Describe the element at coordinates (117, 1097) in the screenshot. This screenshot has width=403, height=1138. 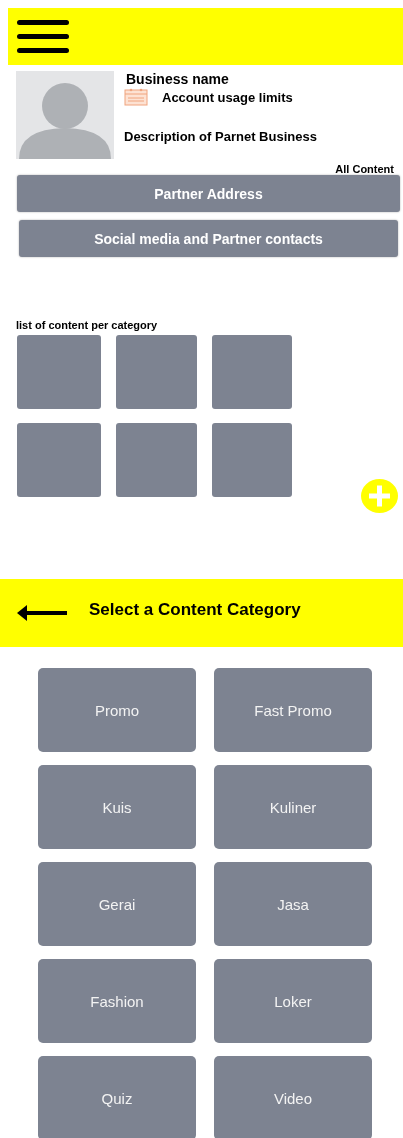
I see `category-button: Quiz` at that location.